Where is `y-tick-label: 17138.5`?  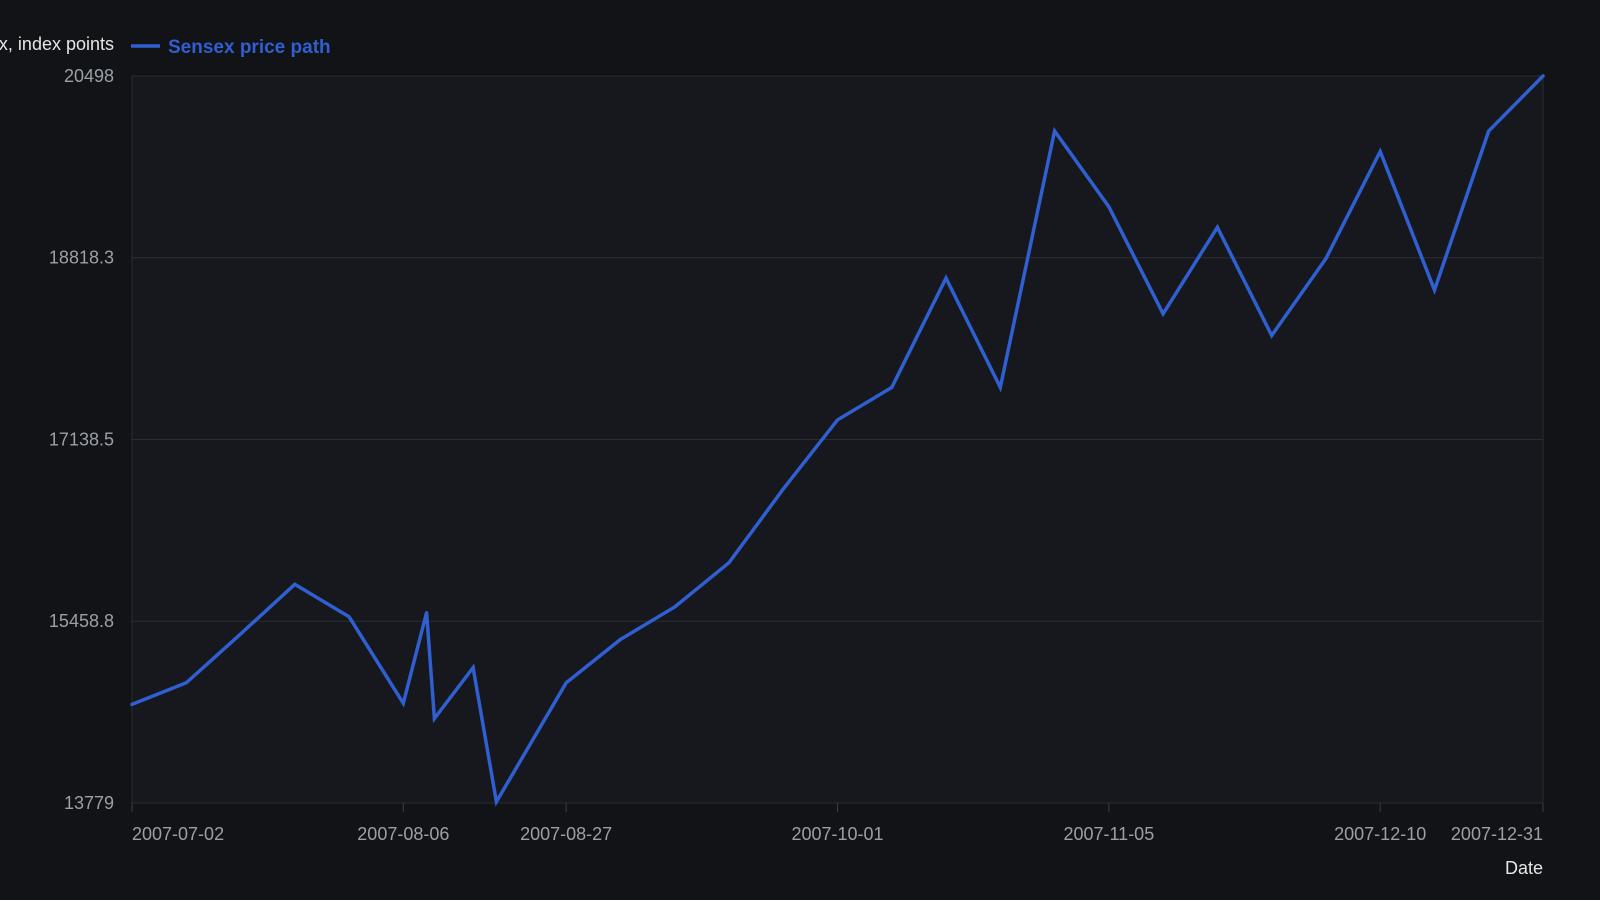
y-tick-label: 17138.5 is located at coordinates (81, 440).